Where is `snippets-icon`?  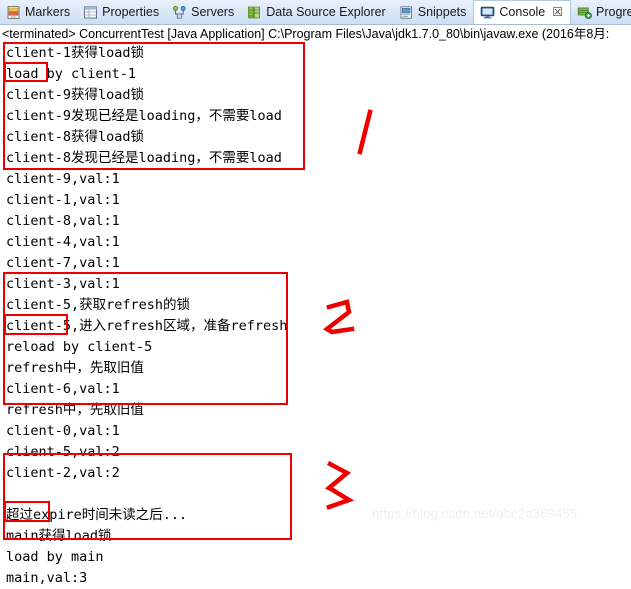 snippets-icon is located at coordinates (406, 12).